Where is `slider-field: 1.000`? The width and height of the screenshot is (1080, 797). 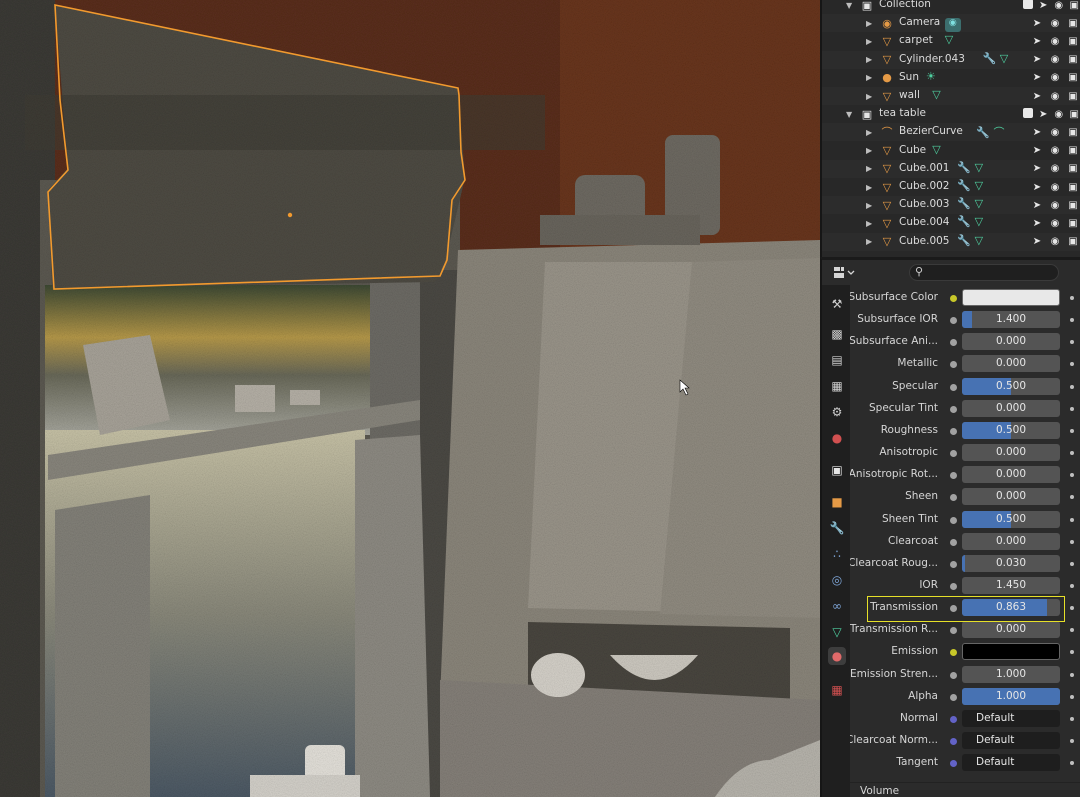 slider-field: 1.000 is located at coordinates (1011, 674).